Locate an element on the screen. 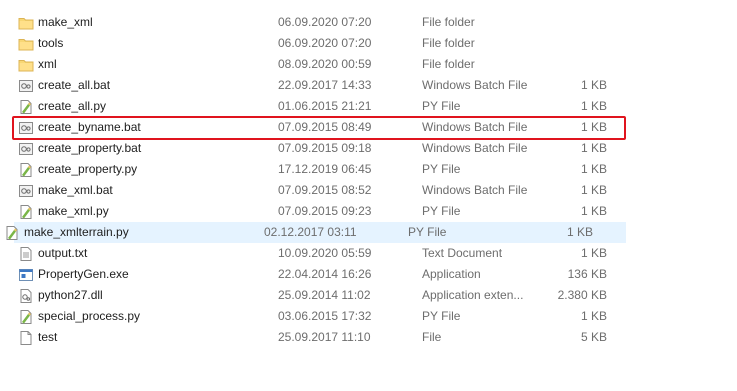 The height and width of the screenshot is (391, 737). file-row: make_xml 06.09.2020 07:20 File folder is located at coordinates (368, 22).